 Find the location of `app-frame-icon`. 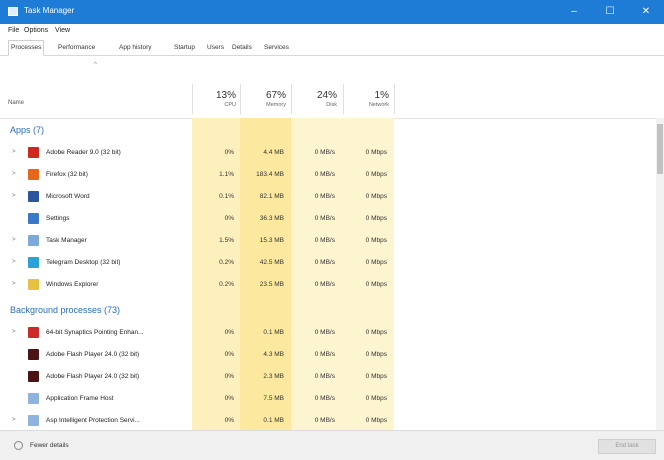

app-frame-icon is located at coordinates (33, 398).